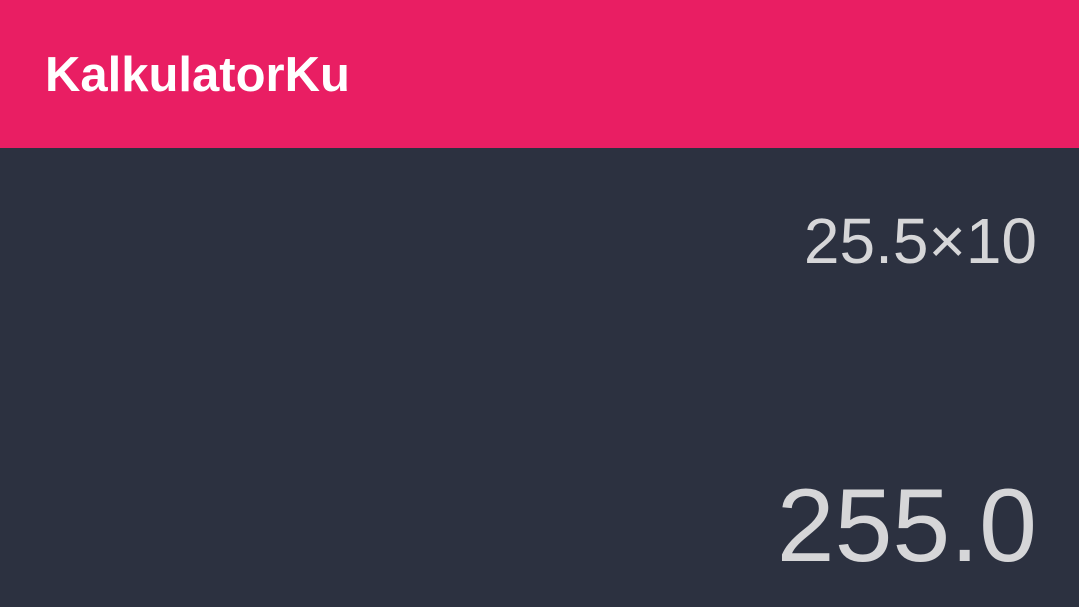 The width and height of the screenshot is (1079, 607). I want to click on result-display: 255.0, so click(906, 526).